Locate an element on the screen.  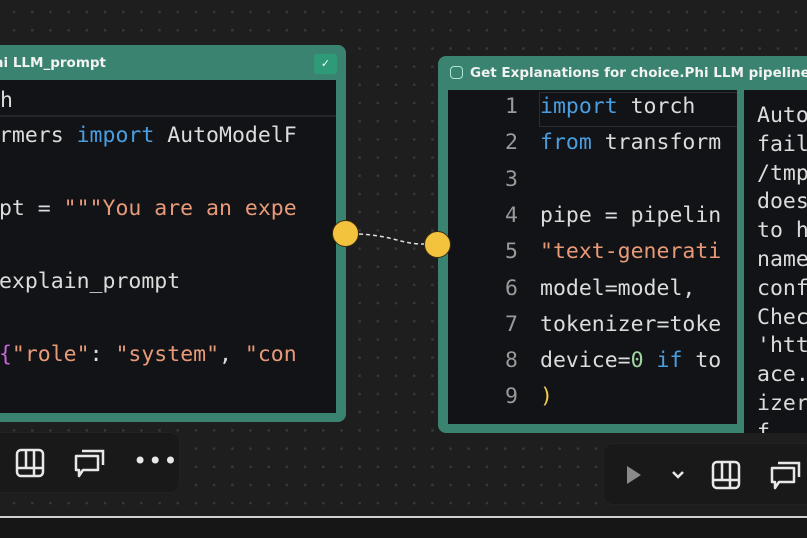
more-icon: ••• is located at coordinates (155, 461).